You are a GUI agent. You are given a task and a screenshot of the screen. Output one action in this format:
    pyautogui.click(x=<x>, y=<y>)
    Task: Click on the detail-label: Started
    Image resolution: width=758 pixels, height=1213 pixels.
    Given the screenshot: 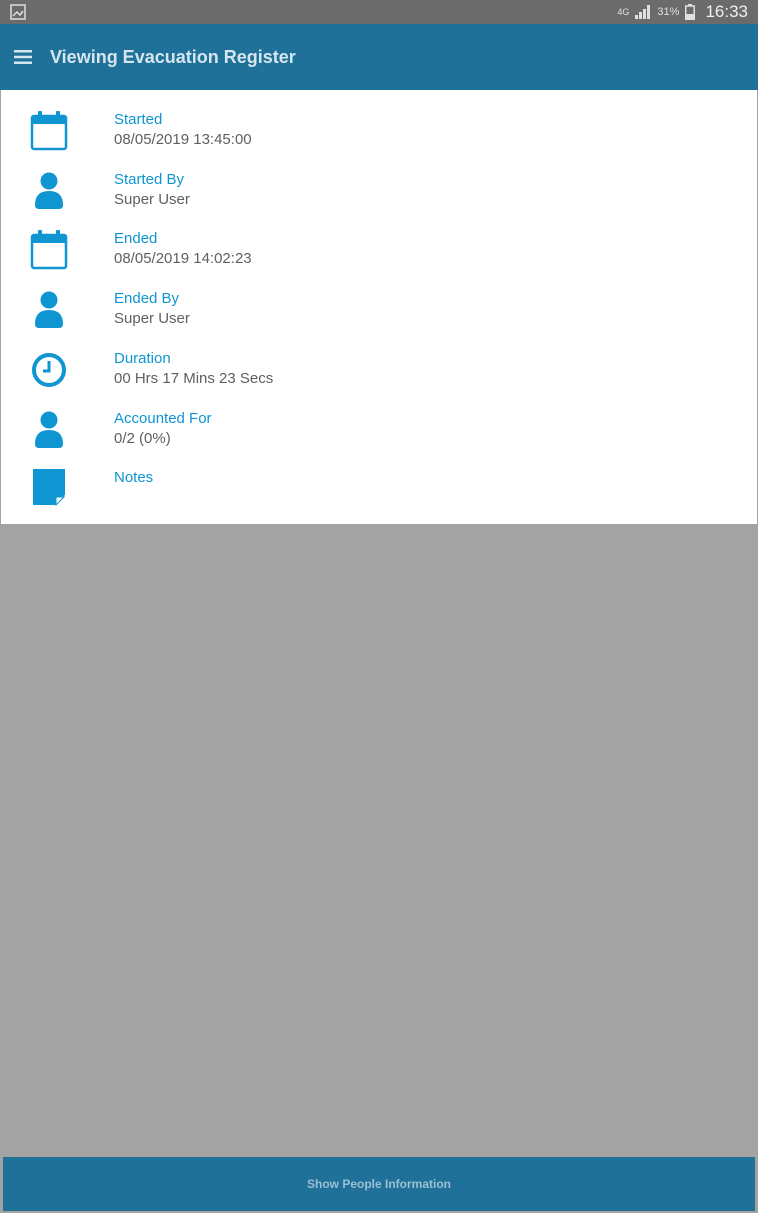 What is the action you would take?
    pyautogui.click(x=138, y=119)
    